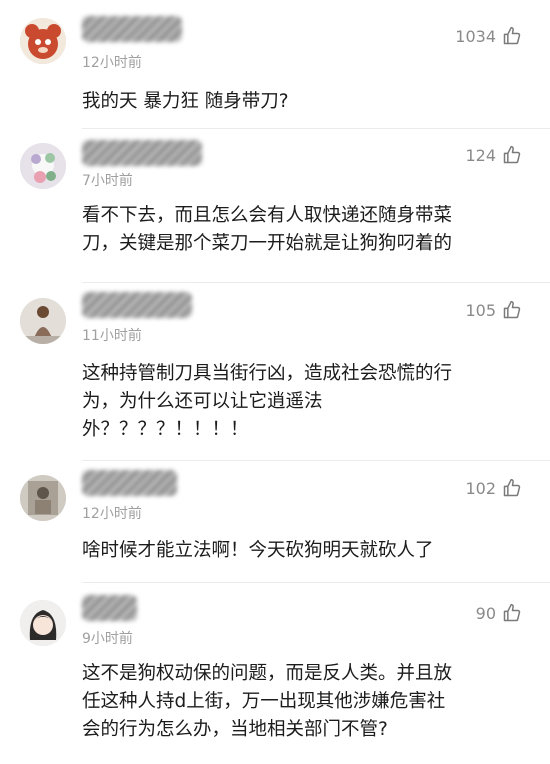 Image resolution: width=550 pixels, height=764 pixels. Describe the element at coordinates (480, 155) in the screenshot. I see `like-count: 124` at that location.